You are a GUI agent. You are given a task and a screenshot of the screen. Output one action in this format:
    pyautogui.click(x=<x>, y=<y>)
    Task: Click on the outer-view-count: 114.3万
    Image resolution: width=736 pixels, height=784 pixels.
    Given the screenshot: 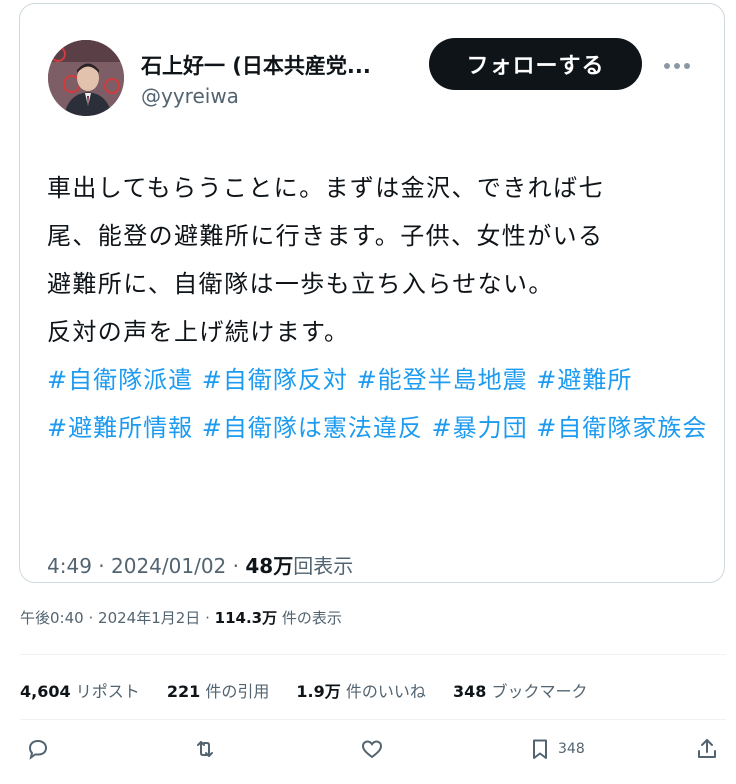 What is the action you would take?
    pyautogui.click(x=246, y=618)
    